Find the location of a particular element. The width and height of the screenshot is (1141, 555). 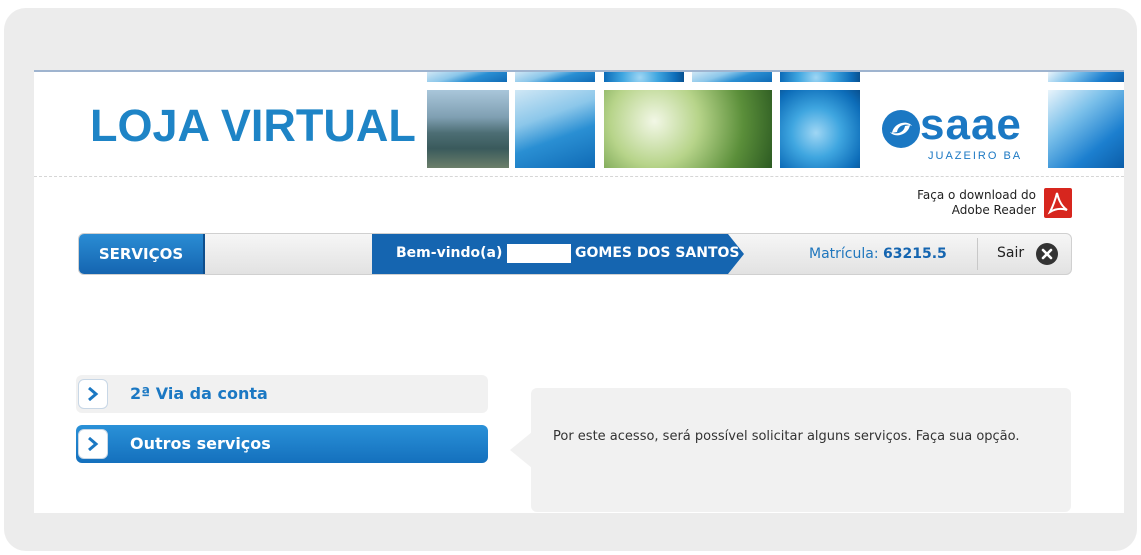

menu-item-label: 2ª Via da conta is located at coordinates (199, 393).